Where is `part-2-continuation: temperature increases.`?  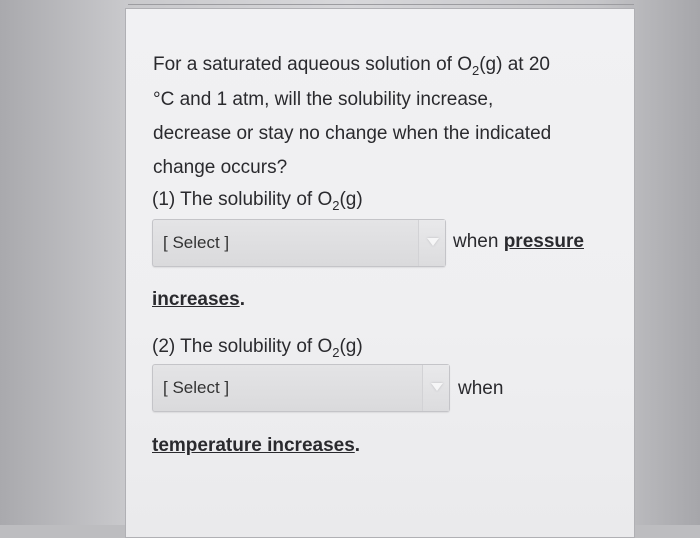 part-2-continuation: temperature increases. is located at coordinates (256, 446).